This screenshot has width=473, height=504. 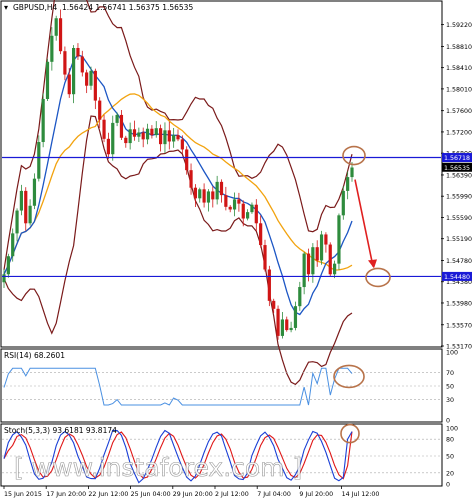 I want to click on y-tick-label: 1.58810, so click(x=459, y=47).